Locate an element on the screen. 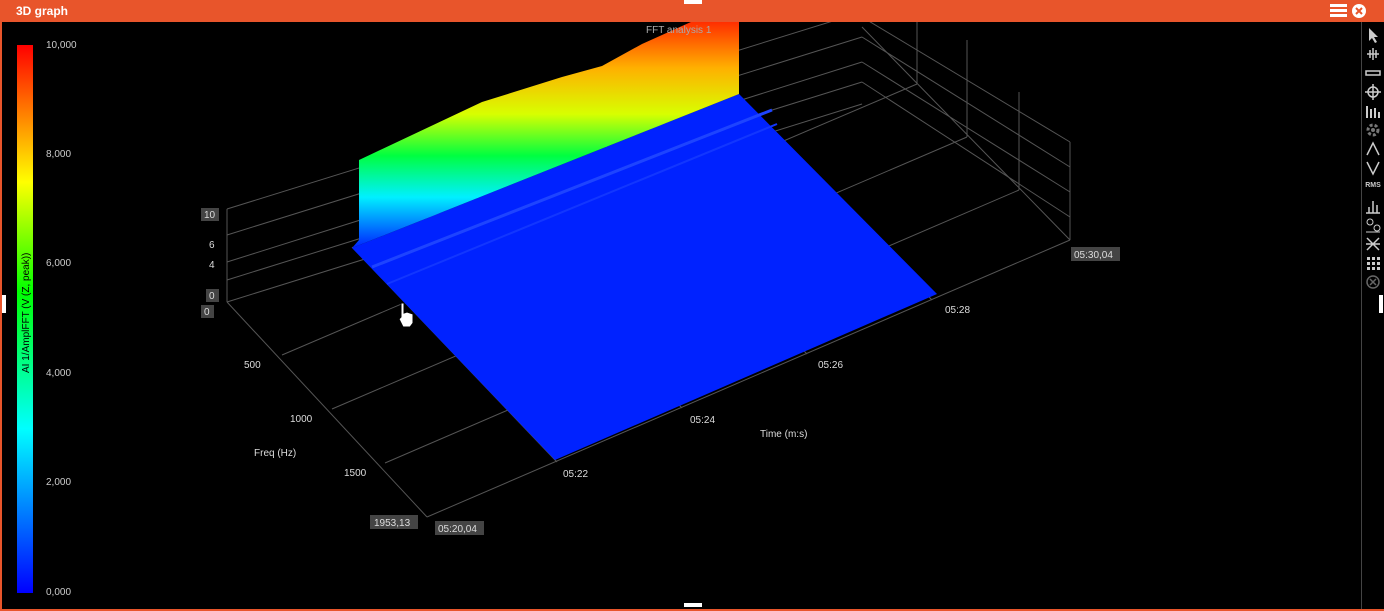 The height and width of the screenshot is (611, 1384). hamburger-menu-icon is located at coordinates (1338, 11).